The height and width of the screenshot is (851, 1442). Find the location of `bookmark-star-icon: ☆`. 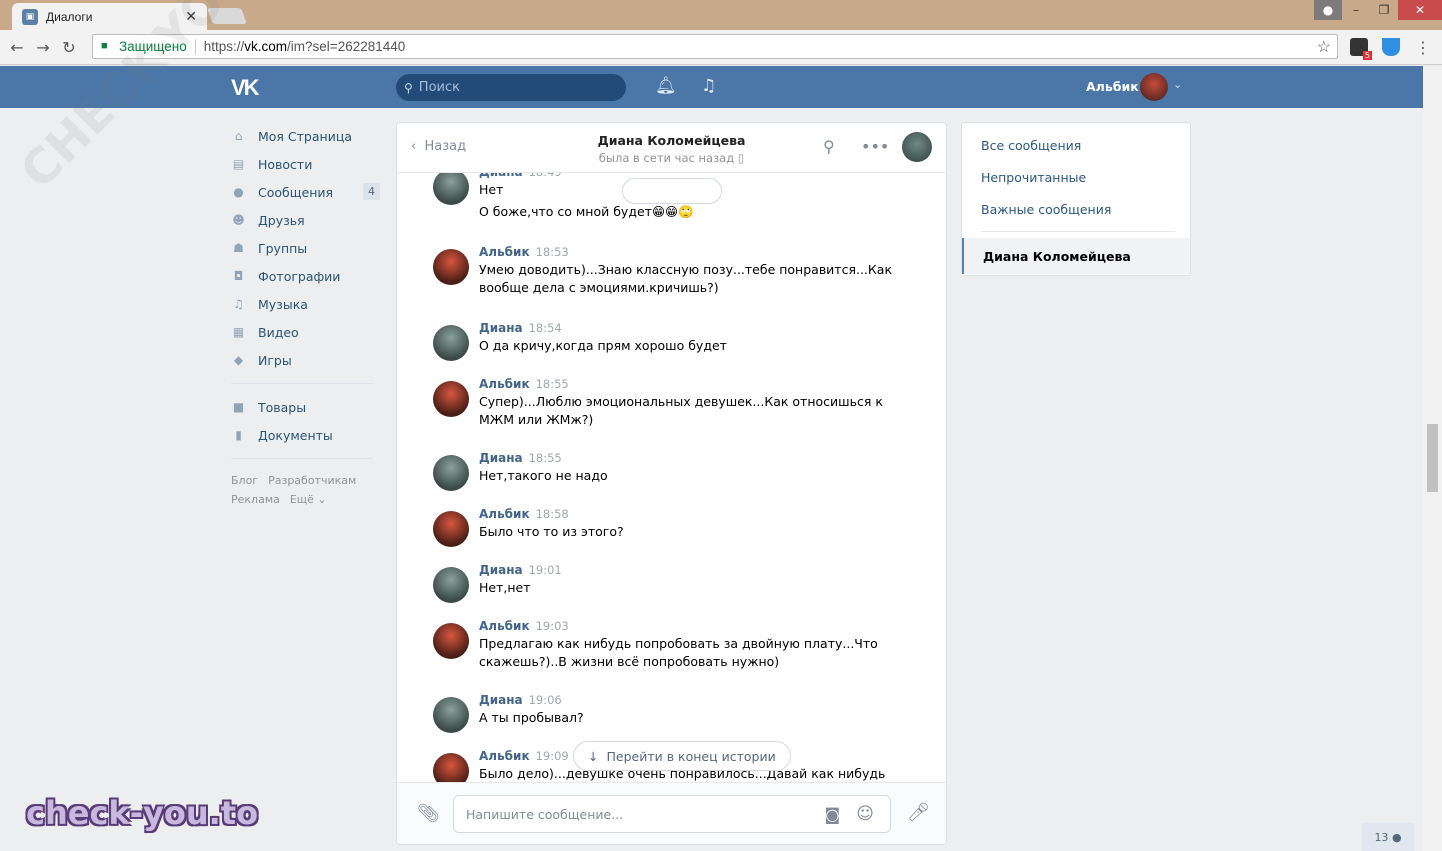

bookmark-star-icon: ☆ is located at coordinates (1324, 47).